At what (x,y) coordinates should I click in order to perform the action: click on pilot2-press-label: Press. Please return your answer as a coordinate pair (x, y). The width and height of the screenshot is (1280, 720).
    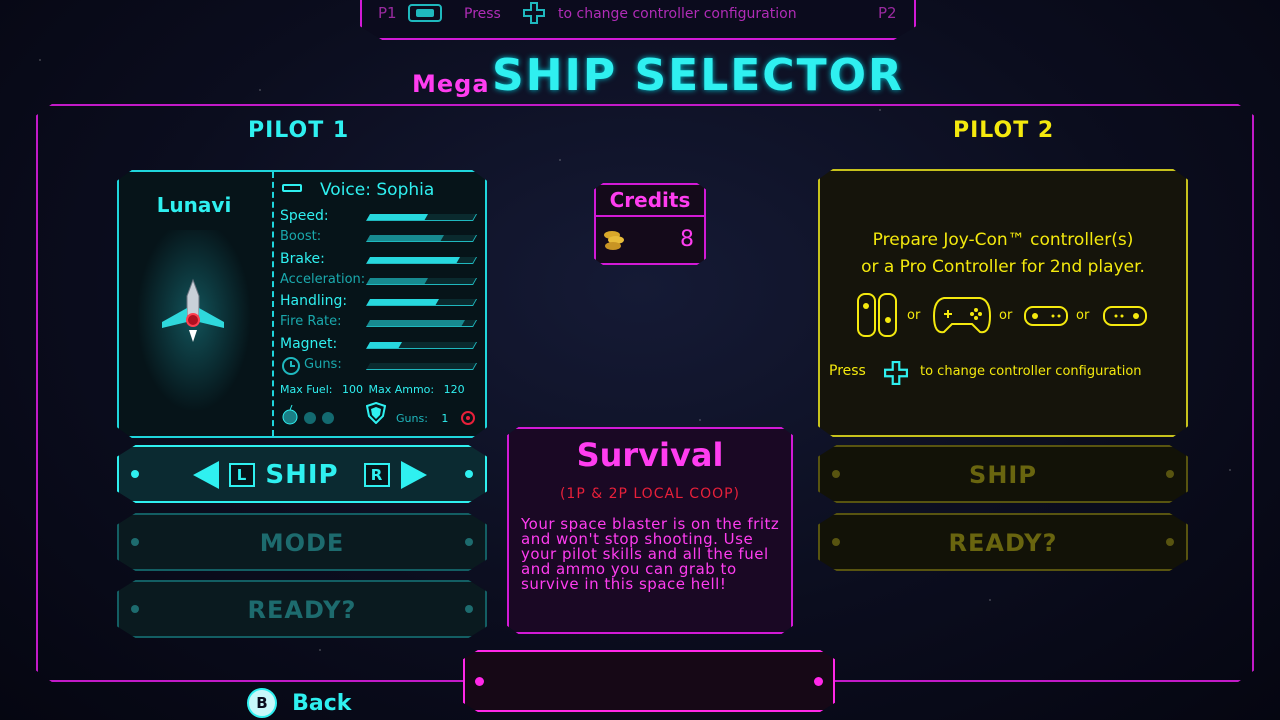
    Looking at the image, I should click on (847, 371).